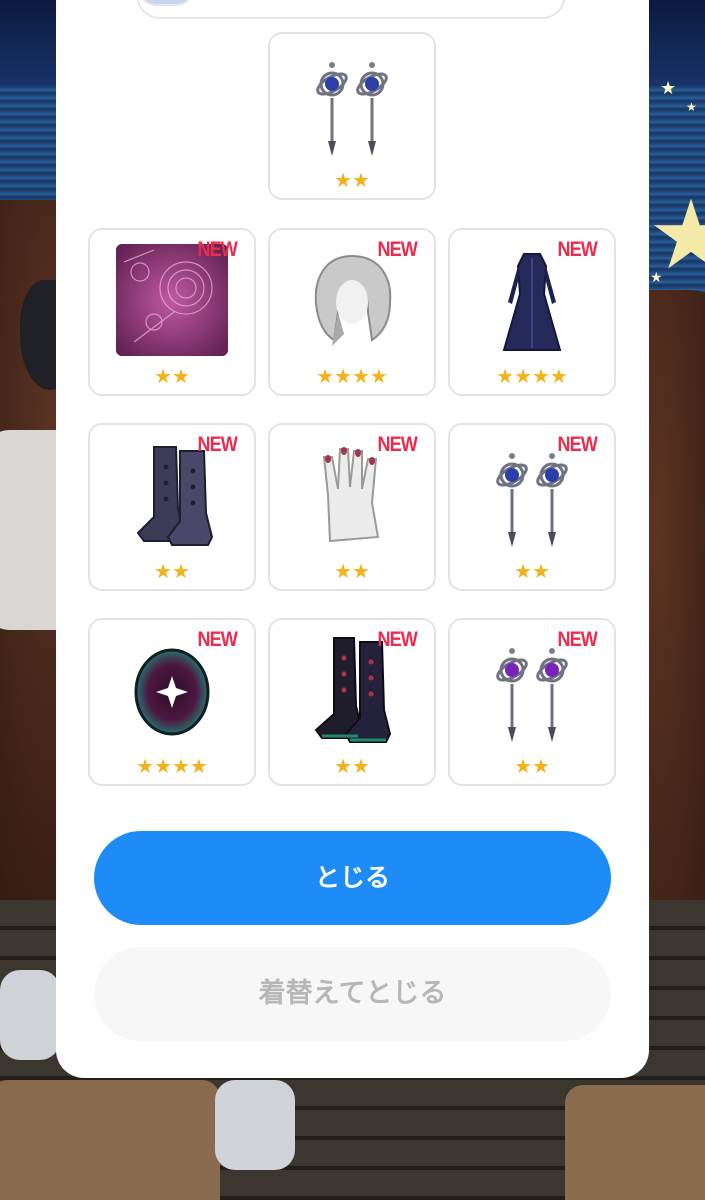 The height and width of the screenshot is (1200, 705). What do you see at coordinates (676, 235) in the screenshot?
I see `star-decoration-icon: ★` at bounding box center [676, 235].